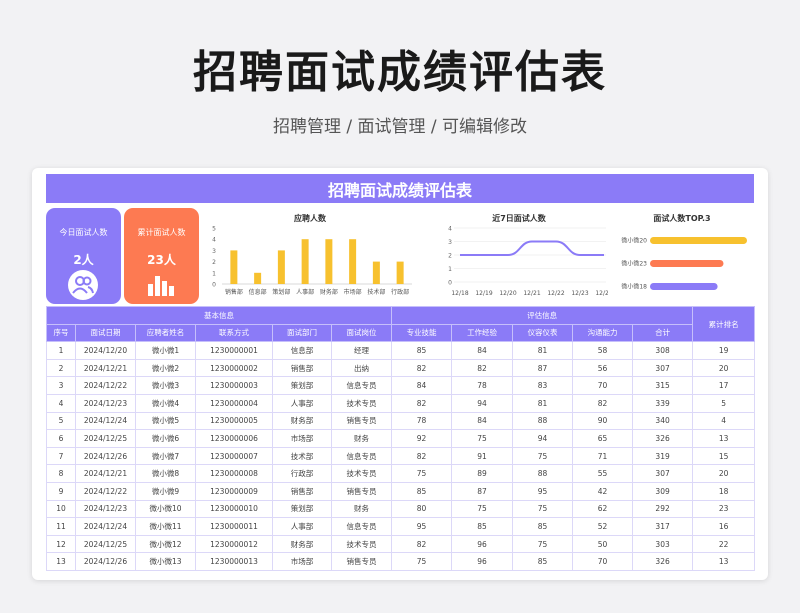 Image resolution: width=800 pixels, height=613 pixels. I want to click on table-cell: 42, so click(603, 491).